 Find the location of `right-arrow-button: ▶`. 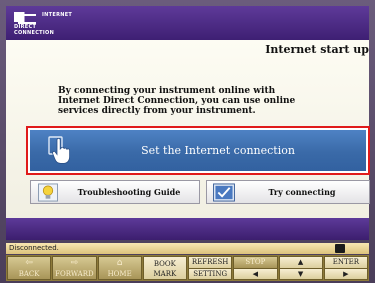

right-arrow-button: ▶ is located at coordinates (345, 273).